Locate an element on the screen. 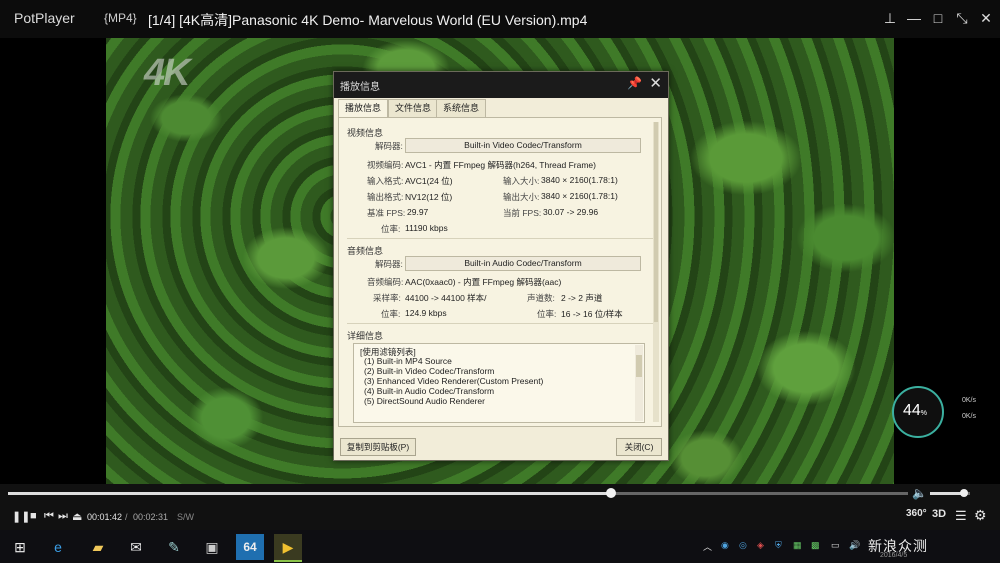 This screenshot has height=563, width=1000. tray-app-icon: ▦ is located at coordinates (797, 545).